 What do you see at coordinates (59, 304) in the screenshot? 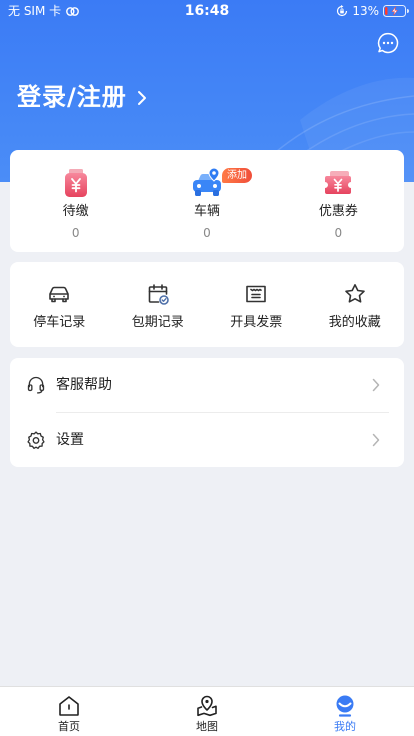
I see `service-parking-records: 停车记录` at bounding box center [59, 304].